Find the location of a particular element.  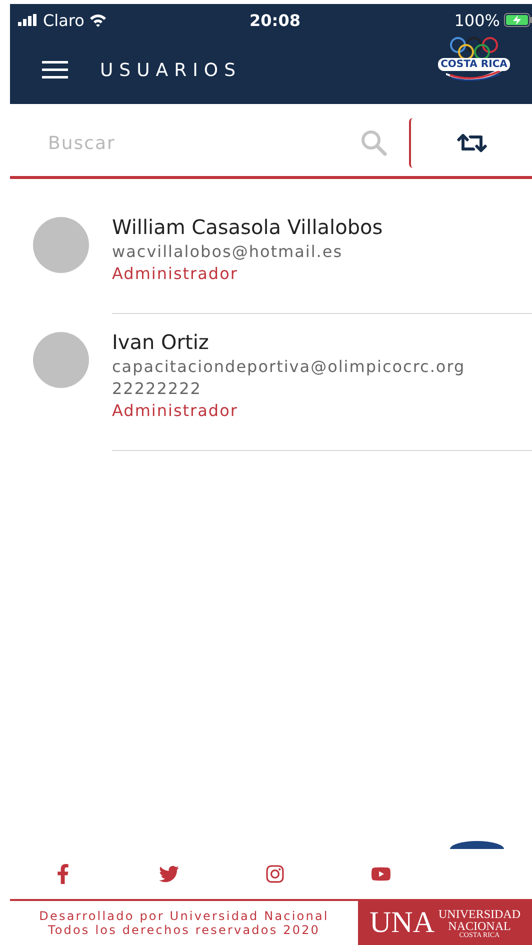

battery-percent: 100% is located at coordinates (477, 20).